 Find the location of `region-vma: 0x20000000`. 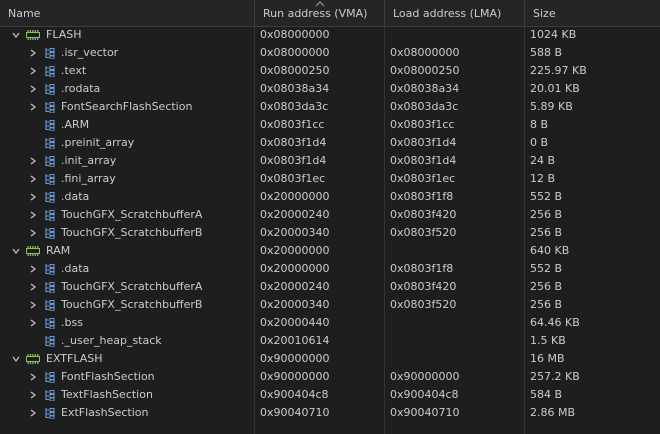

region-vma: 0x20000000 is located at coordinates (295, 250).